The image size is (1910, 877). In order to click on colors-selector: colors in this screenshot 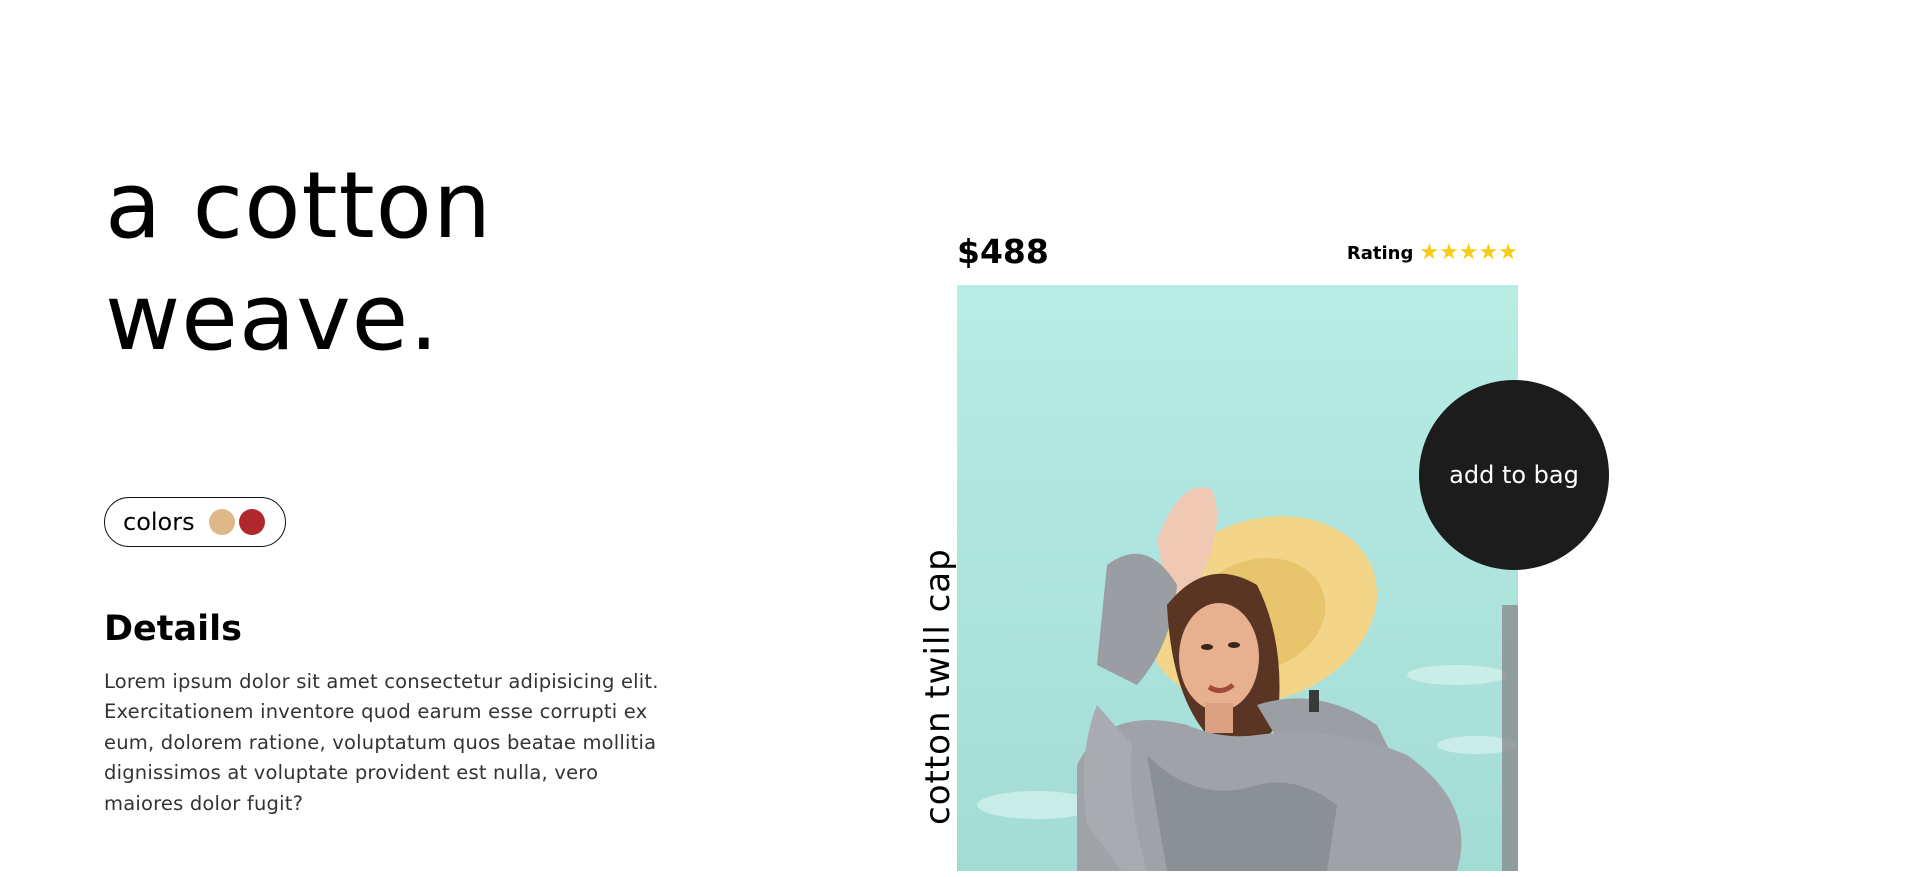, I will do `click(195, 522)`.